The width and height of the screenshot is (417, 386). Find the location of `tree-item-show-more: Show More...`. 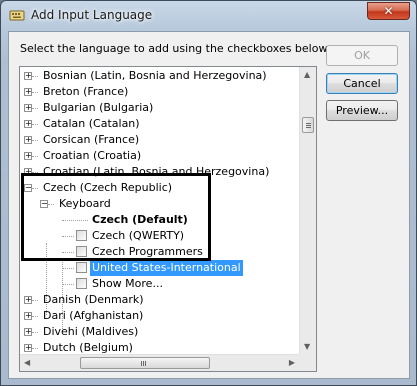

tree-item-show-more: Show More... is located at coordinates (168, 284).